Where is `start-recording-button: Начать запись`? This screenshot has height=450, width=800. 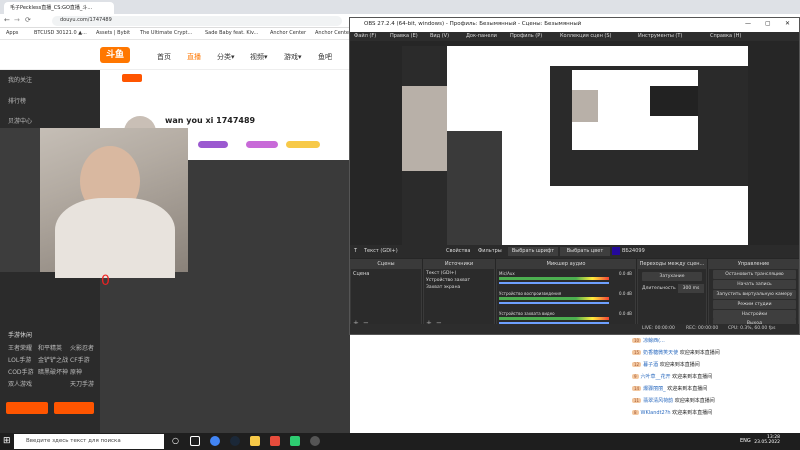
start-recording-button: Начать запись is located at coordinates (754, 284).